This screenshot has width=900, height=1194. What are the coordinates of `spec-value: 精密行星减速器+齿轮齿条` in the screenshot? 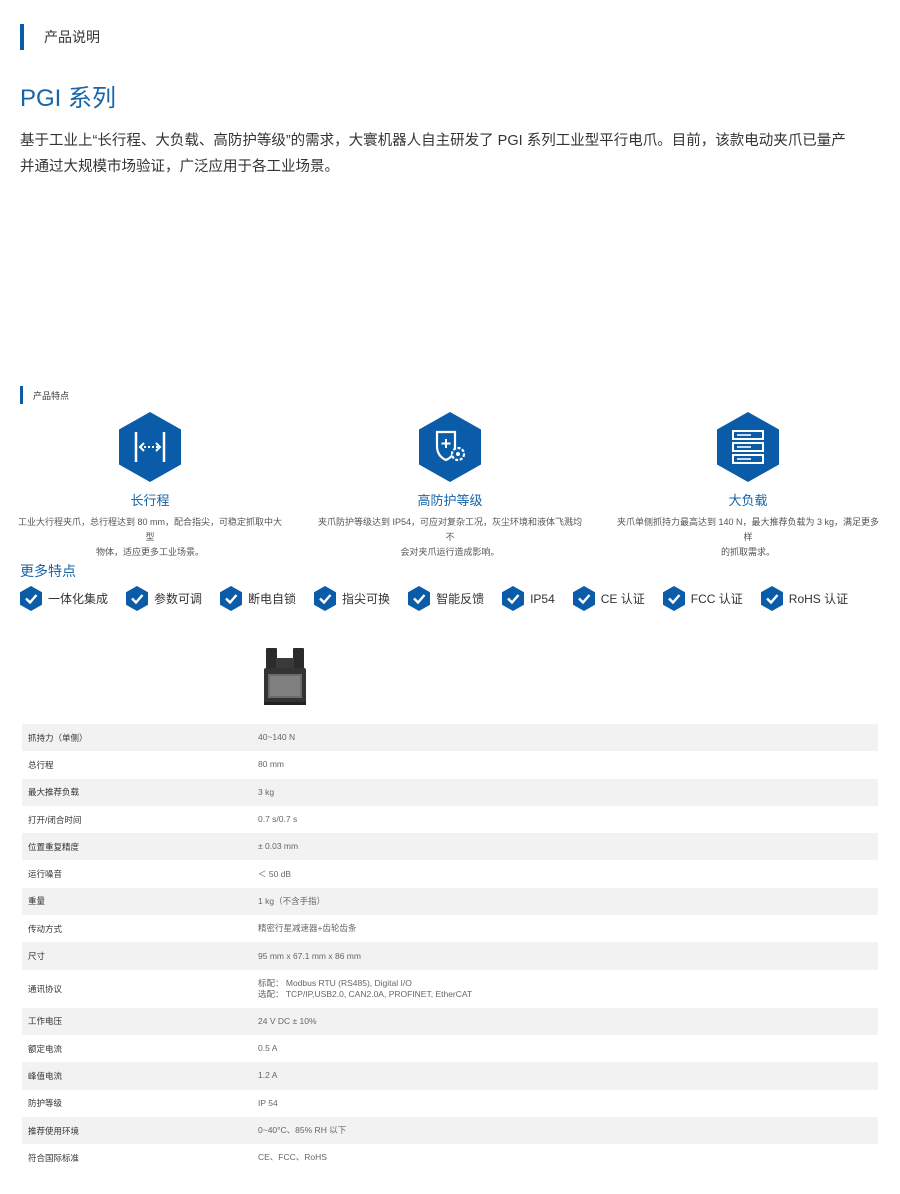 It's located at (307, 928).